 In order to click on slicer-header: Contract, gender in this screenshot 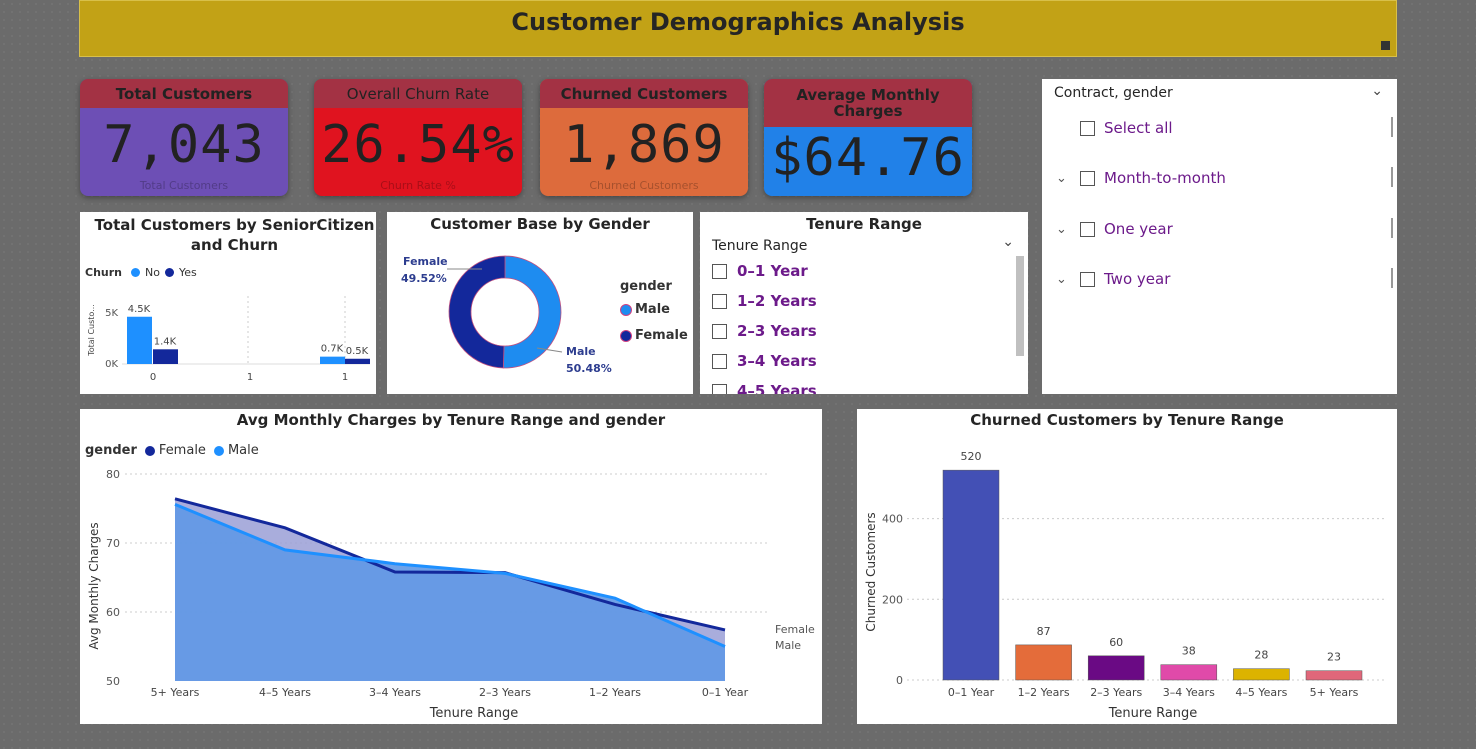, I will do `click(1113, 93)`.